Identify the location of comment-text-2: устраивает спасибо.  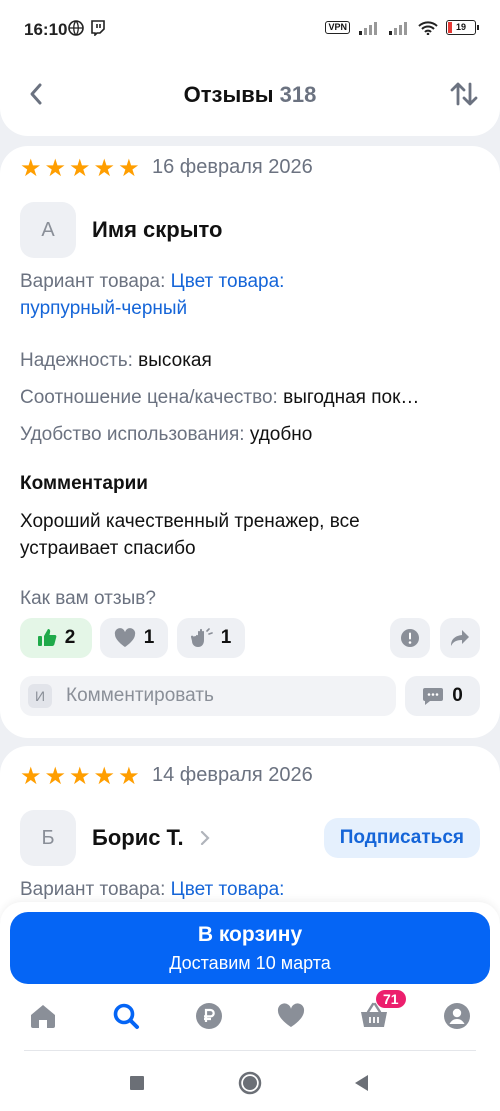
(108, 548).